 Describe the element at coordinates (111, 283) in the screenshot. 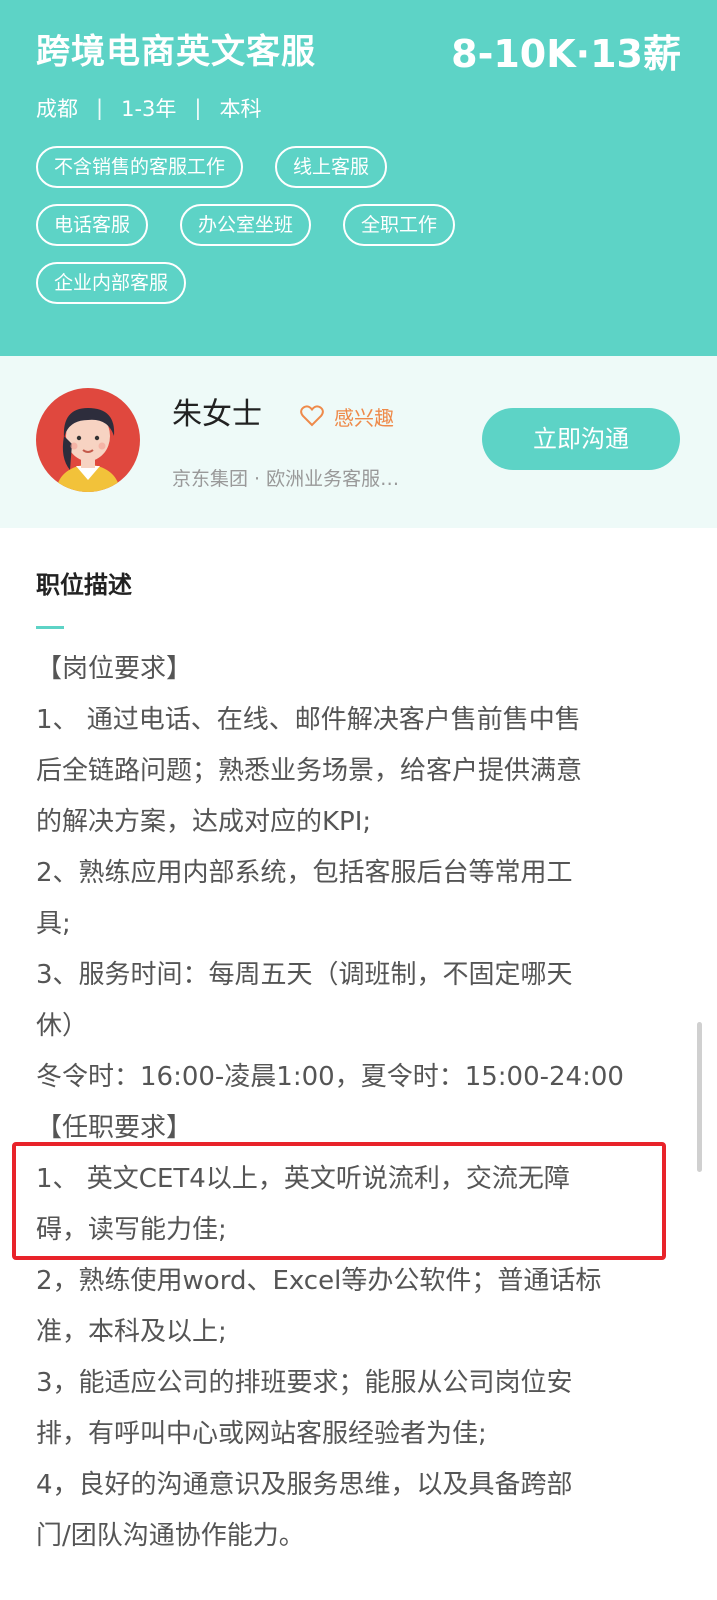

I see `job-tag: 企业内部客服` at that location.